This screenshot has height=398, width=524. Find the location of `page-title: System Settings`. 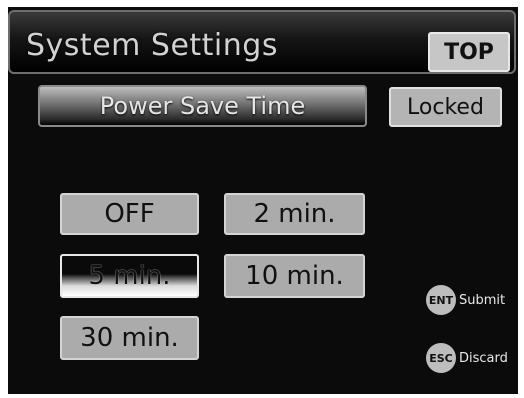

page-title: System Settings is located at coordinates (152, 45).